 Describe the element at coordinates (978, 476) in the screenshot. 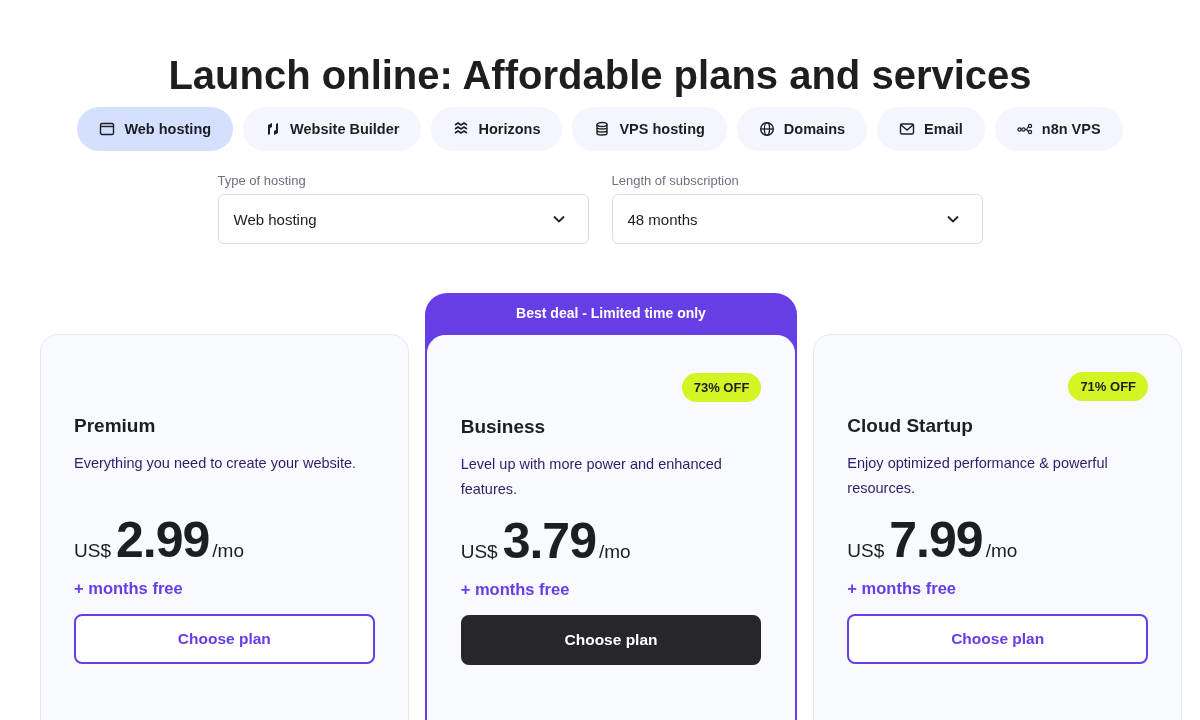

I see `plan-description: Enjoy optimized performance & powerful resources.` at that location.